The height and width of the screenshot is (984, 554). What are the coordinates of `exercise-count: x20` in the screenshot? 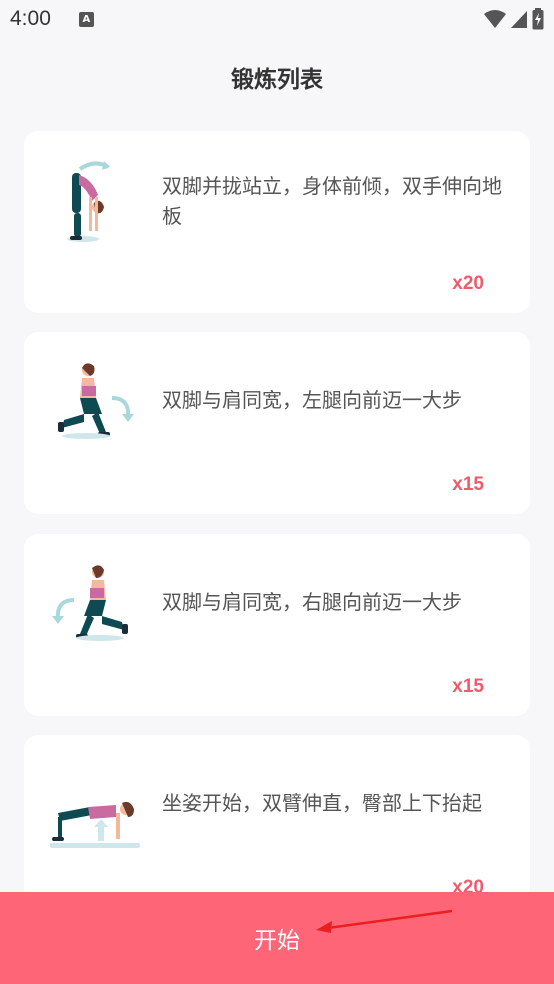 It's located at (468, 283).